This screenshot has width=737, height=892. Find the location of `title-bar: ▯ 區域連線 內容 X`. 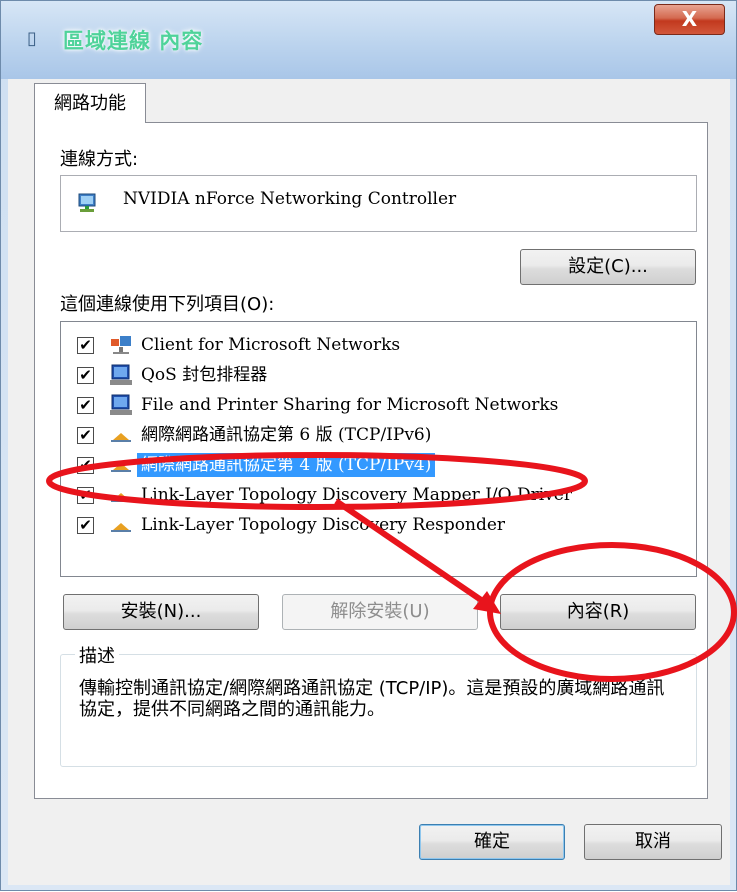

title-bar: ▯ 區域連線 內容 X is located at coordinates (368, 40).